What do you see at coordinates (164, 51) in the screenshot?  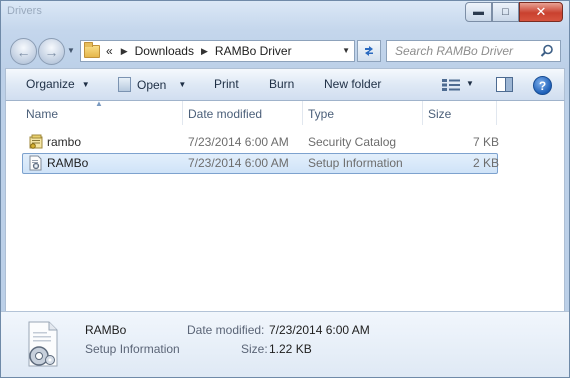 I see `breadcrumb-downloads: Downloads` at bounding box center [164, 51].